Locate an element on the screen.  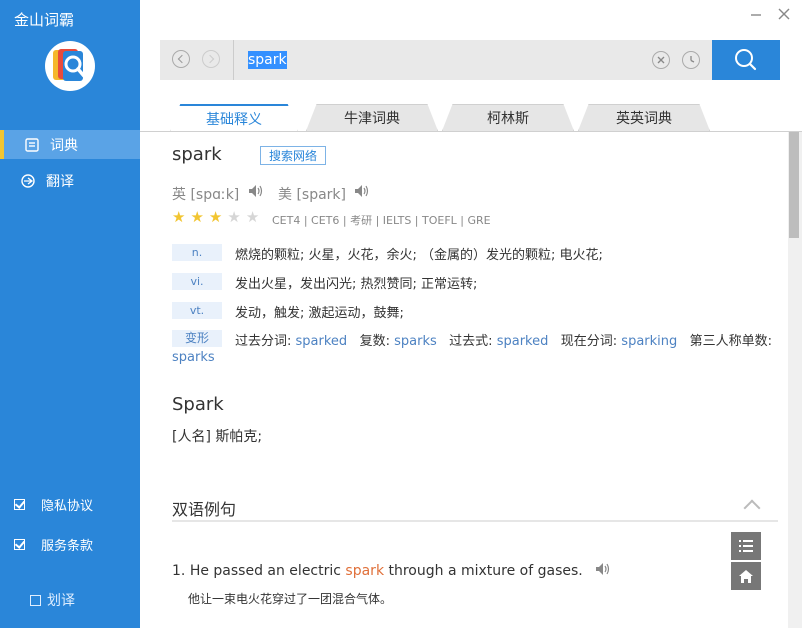
app-title: 金山词霸 is located at coordinates (44, 20).